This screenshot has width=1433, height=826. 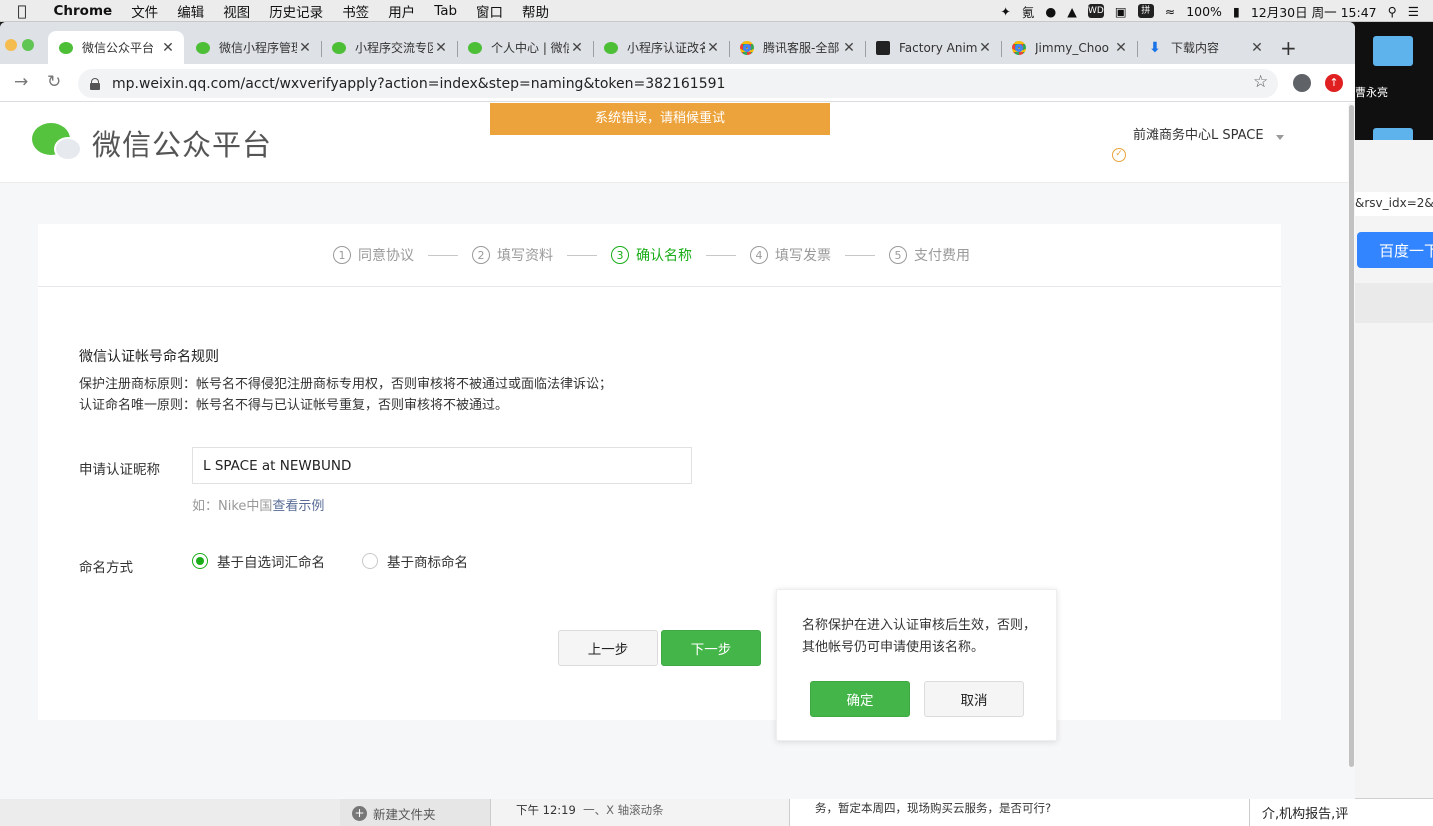 I want to click on step-number: 2, so click(x=481, y=255).